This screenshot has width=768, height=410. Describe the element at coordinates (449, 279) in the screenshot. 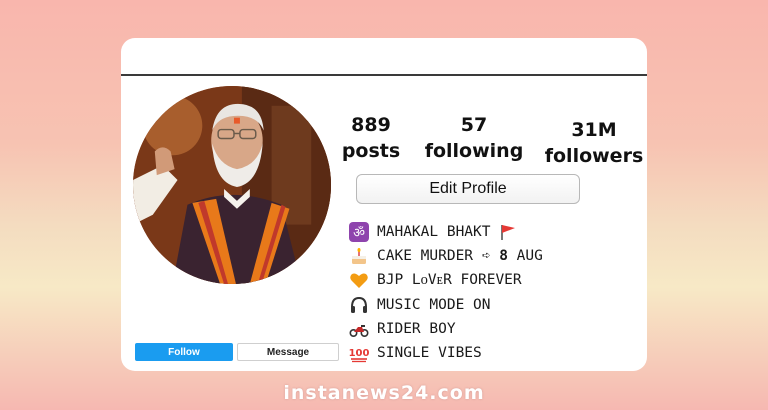

I see `bio-text: BJP LᴏVᴇR FOREVER` at that location.